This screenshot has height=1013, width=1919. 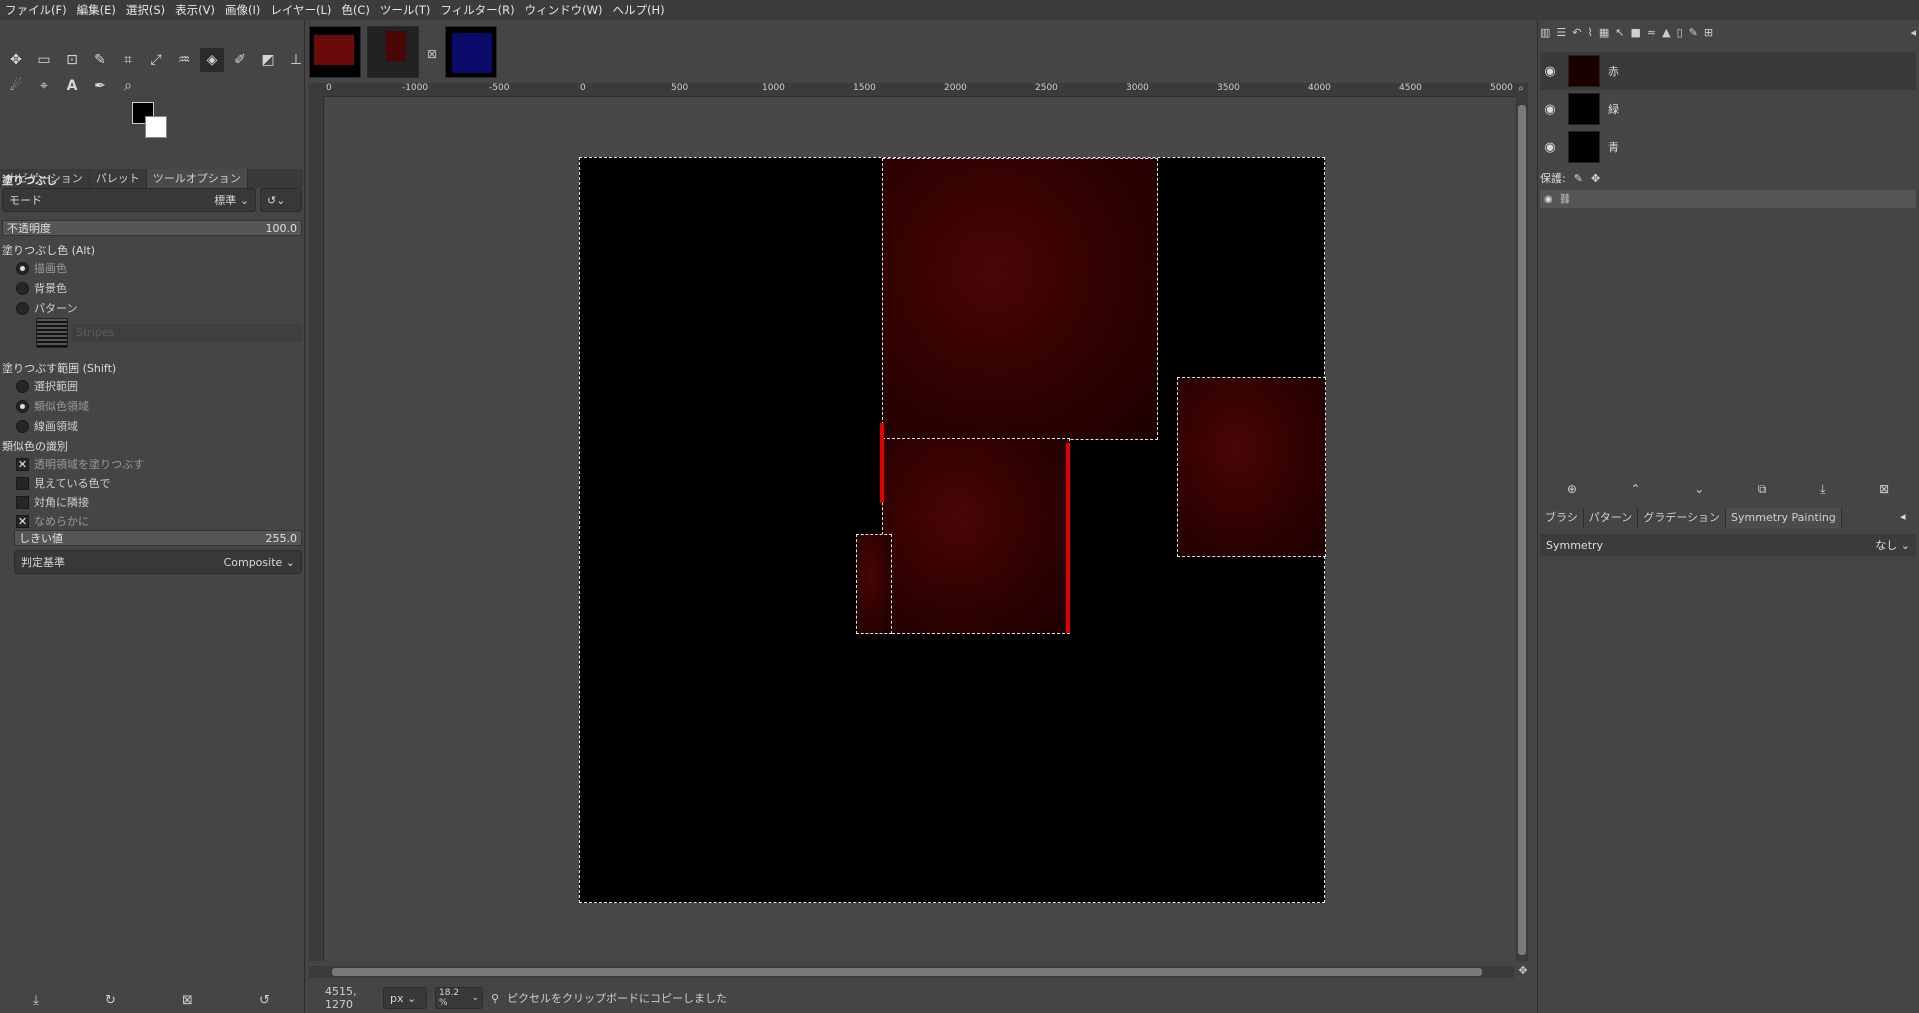 What do you see at coordinates (44, 86) in the screenshot?
I see `path-tool-icon: ⌖` at bounding box center [44, 86].